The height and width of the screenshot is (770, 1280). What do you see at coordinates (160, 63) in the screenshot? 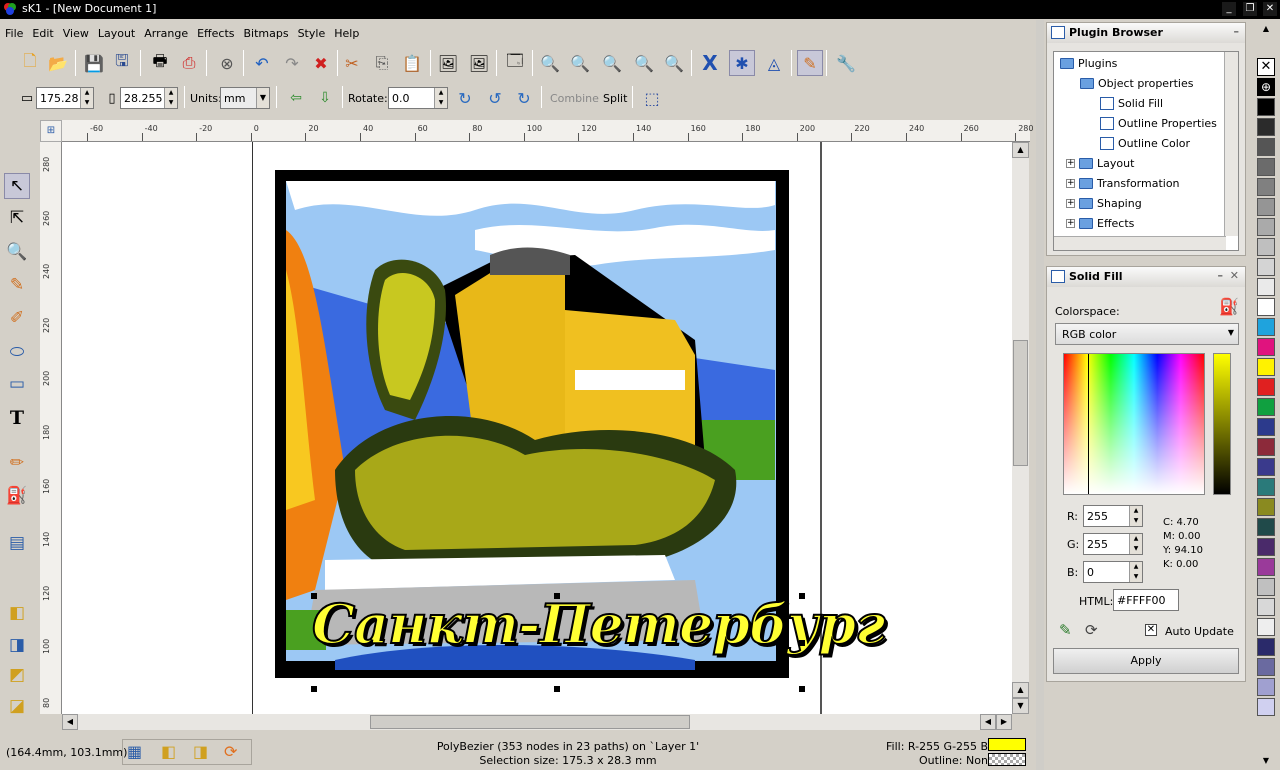
I see `print-icon: 🖶` at bounding box center [160, 63].